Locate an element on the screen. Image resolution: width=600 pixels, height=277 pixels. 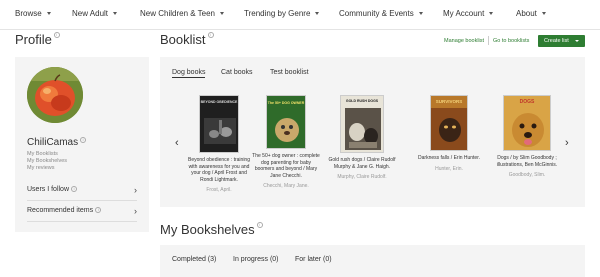
recommended-items-label: Recommended items is located at coordinates (60, 210).